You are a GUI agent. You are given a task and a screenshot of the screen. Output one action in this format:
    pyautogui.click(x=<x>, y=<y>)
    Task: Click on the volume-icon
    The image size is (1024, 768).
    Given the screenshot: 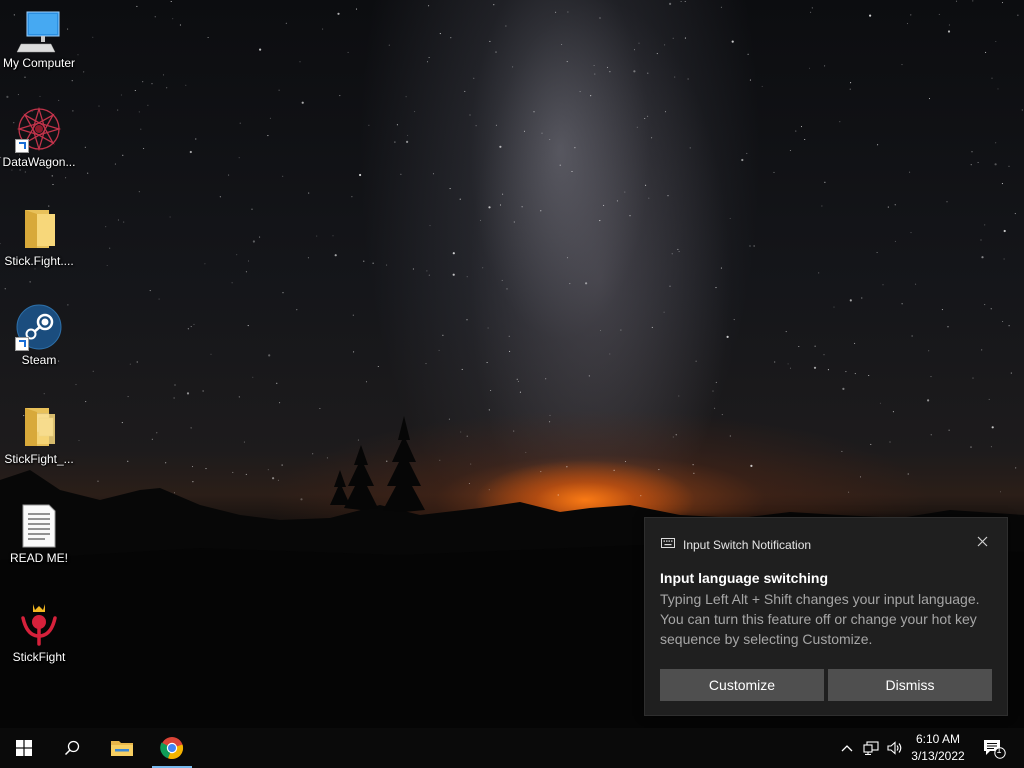 What is the action you would take?
    pyautogui.click(x=895, y=748)
    